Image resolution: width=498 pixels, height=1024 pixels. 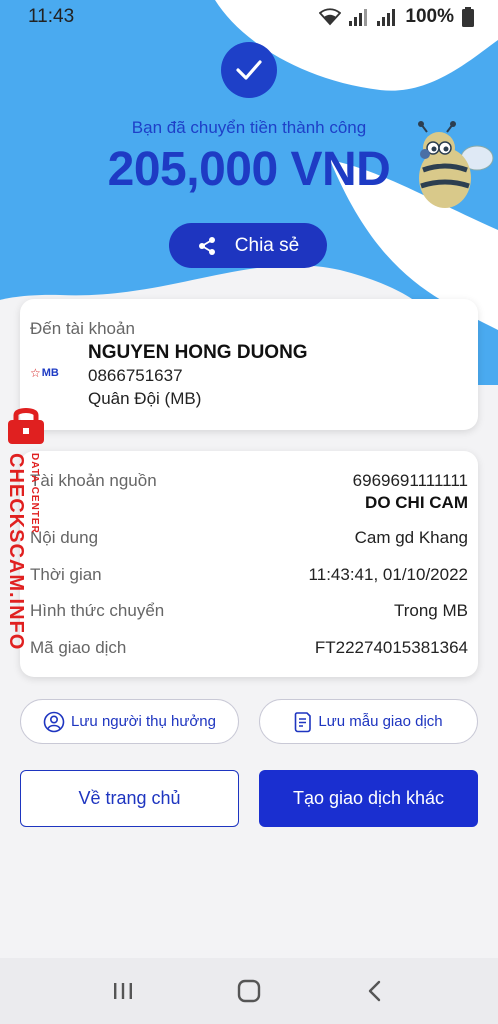 I want to click on save-template-label: Lưu mẫu giao dịch, so click(x=380, y=721).